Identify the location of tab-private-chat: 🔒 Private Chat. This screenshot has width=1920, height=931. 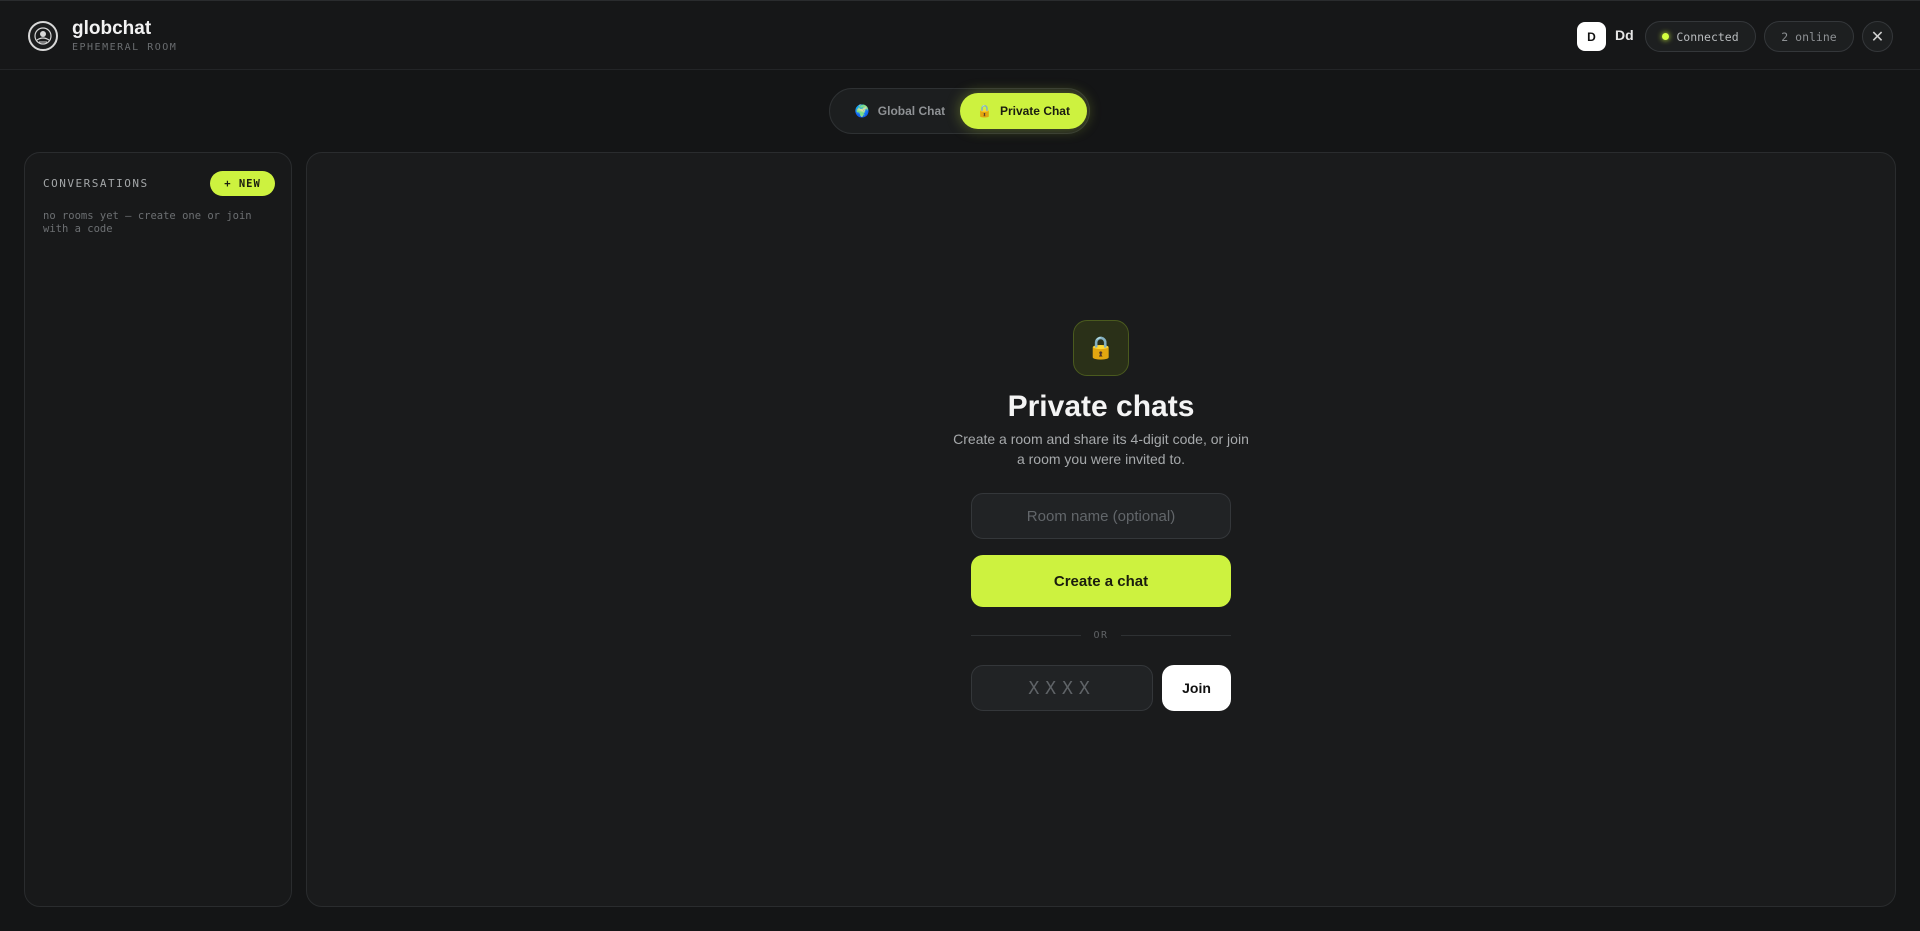
(1023, 111).